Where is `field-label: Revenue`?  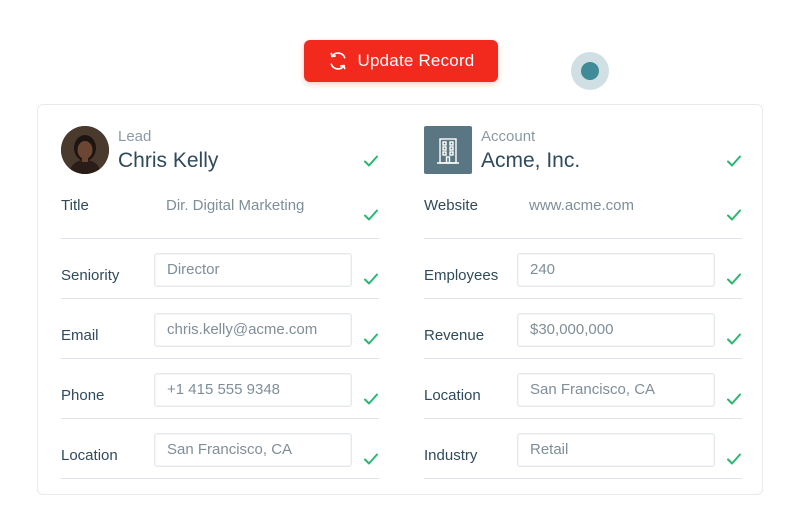
field-label: Revenue is located at coordinates (454, 335).